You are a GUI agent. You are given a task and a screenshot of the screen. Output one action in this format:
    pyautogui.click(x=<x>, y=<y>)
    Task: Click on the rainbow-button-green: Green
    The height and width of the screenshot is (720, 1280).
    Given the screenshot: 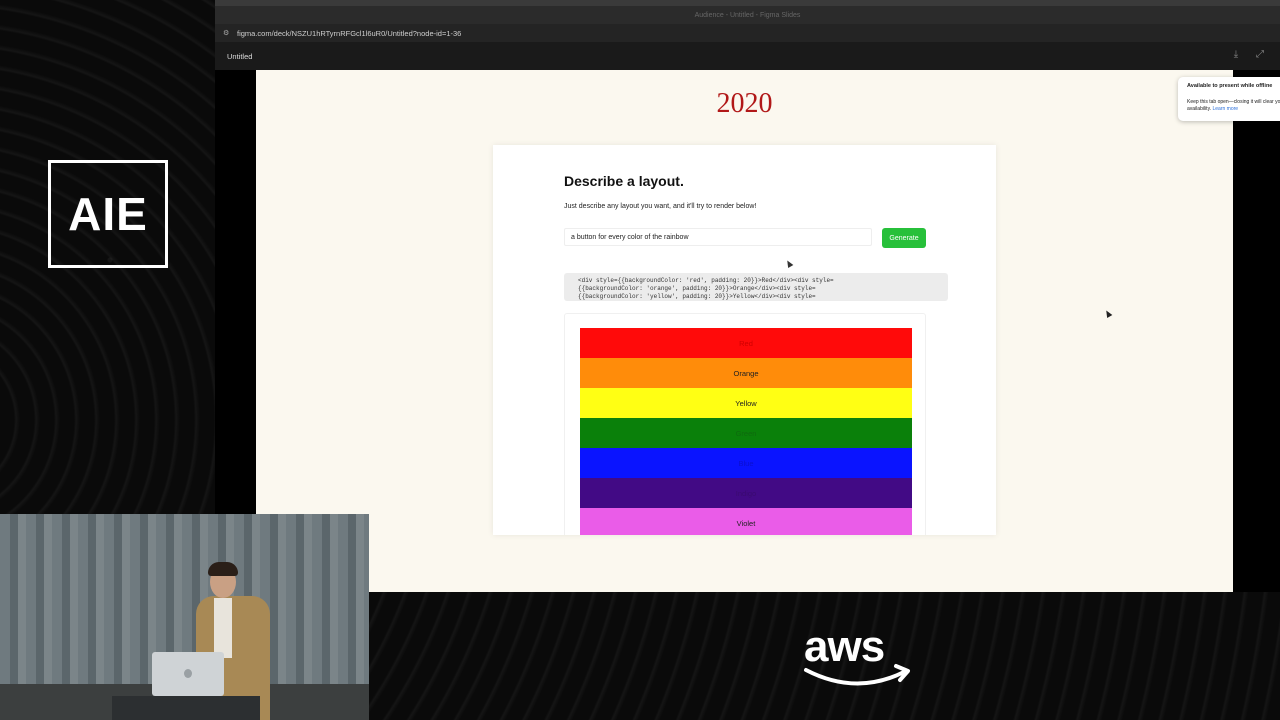 What is the action you would take?
    pyautogui.click(x=746, y=433)
    